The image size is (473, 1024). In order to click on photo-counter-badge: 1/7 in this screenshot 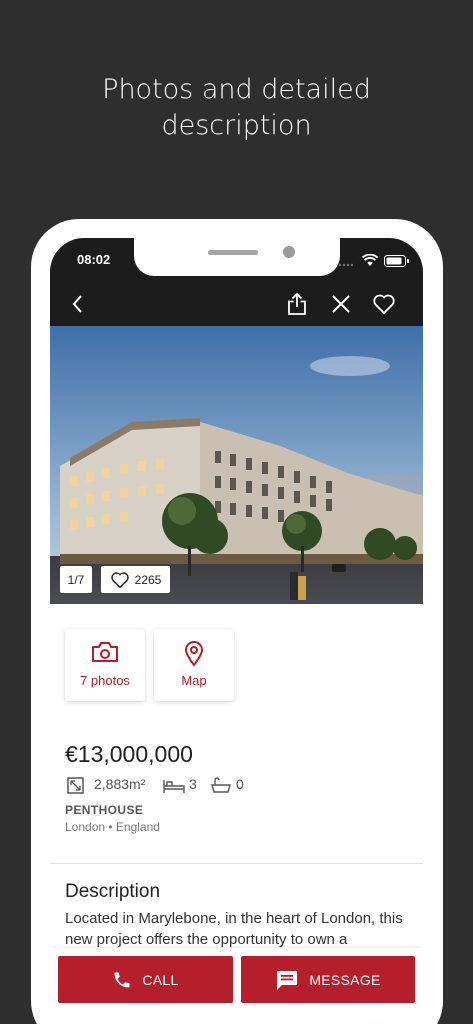, I will do `click(76, 579)`.